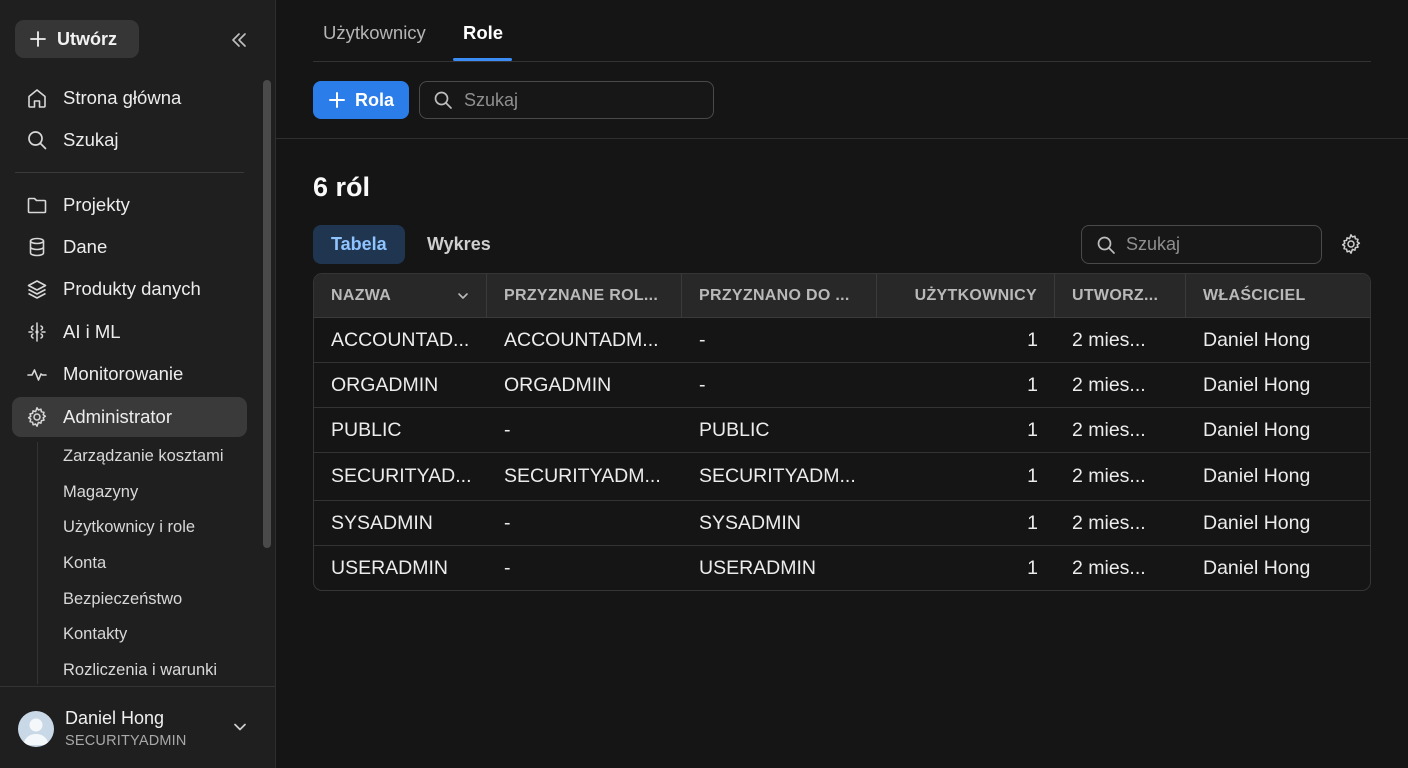 The height and width of the screenshot is (768, 1408). Describe the element at coordinates (37, 563) in the screenshot. I see `submenu-guide-line` at that location.